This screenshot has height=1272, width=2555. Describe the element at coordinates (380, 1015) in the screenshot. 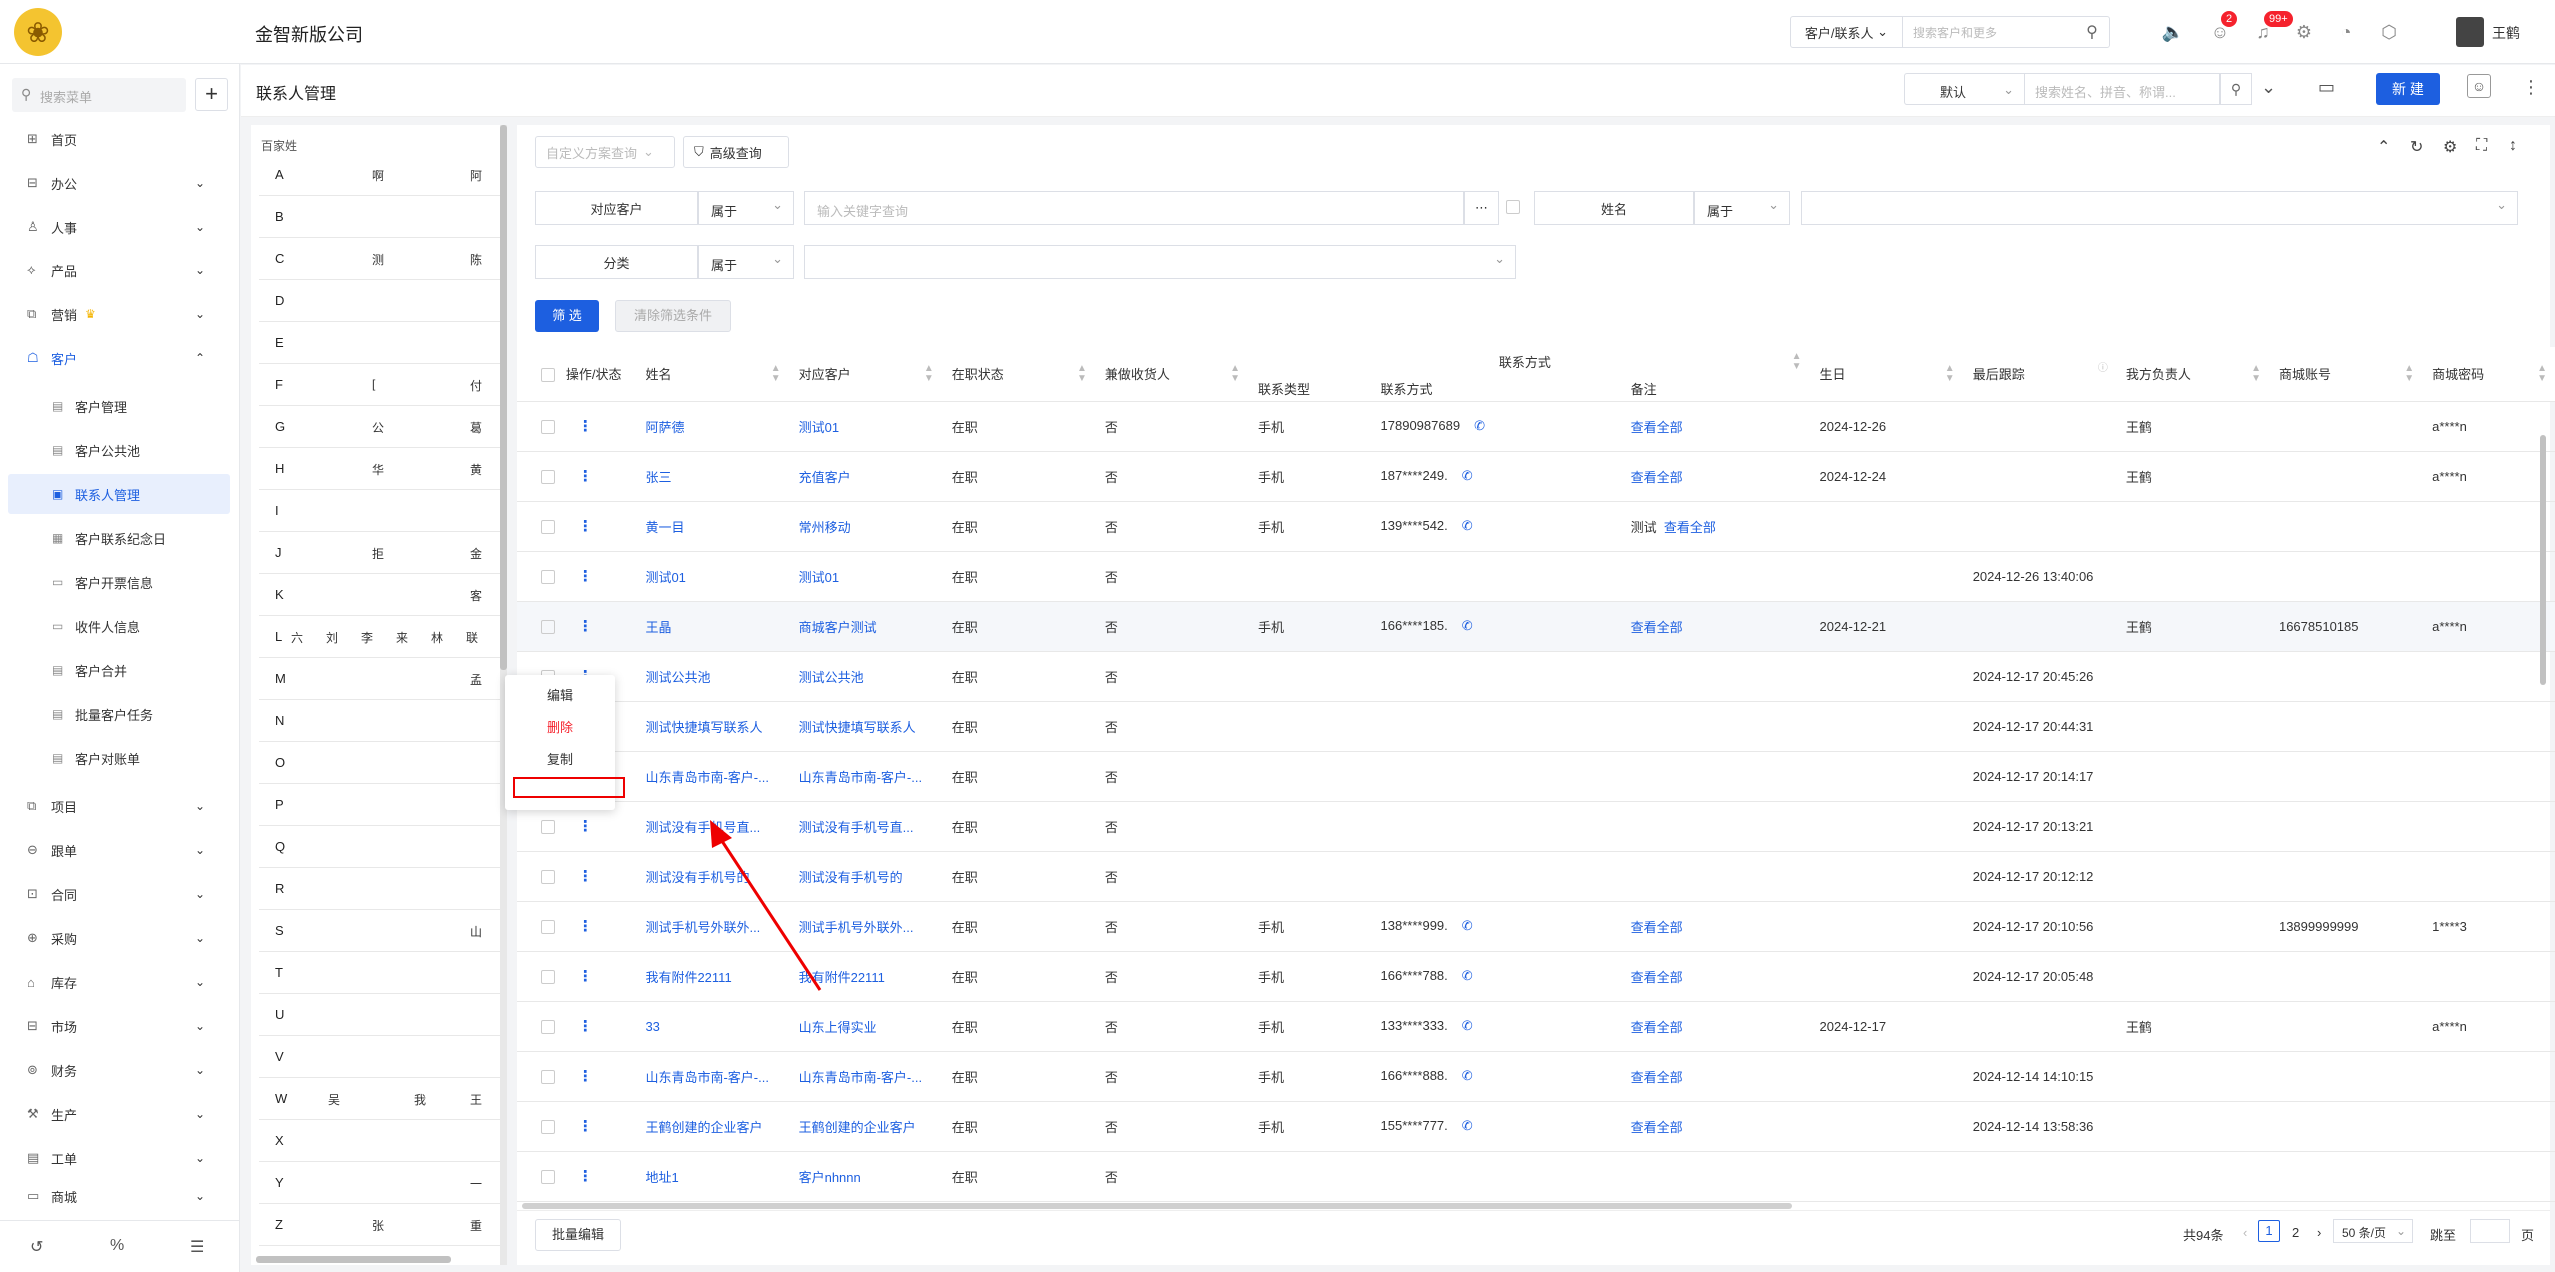

I see `surname-letter-row: U` at that location.